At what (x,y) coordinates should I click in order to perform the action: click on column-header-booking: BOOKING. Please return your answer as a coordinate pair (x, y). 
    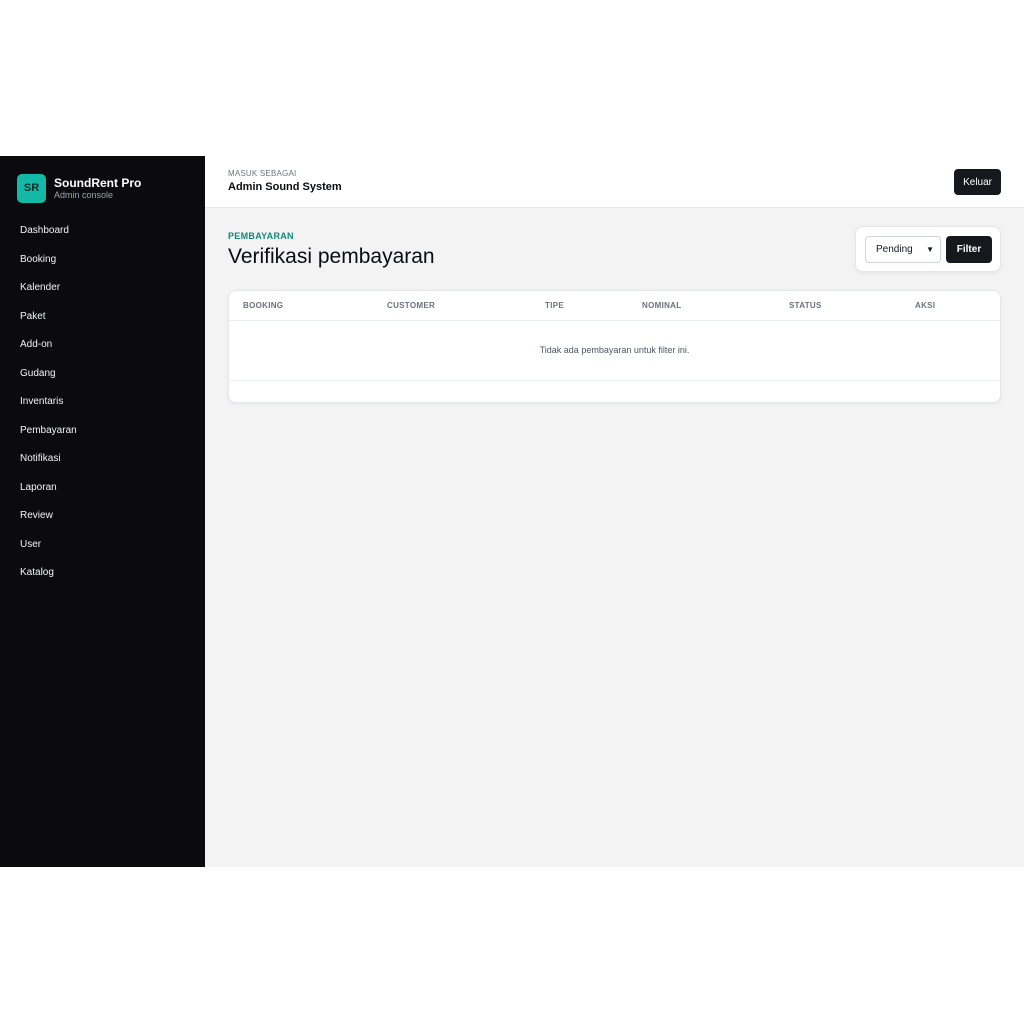
    Looking at the image, I should click on (263, 305).